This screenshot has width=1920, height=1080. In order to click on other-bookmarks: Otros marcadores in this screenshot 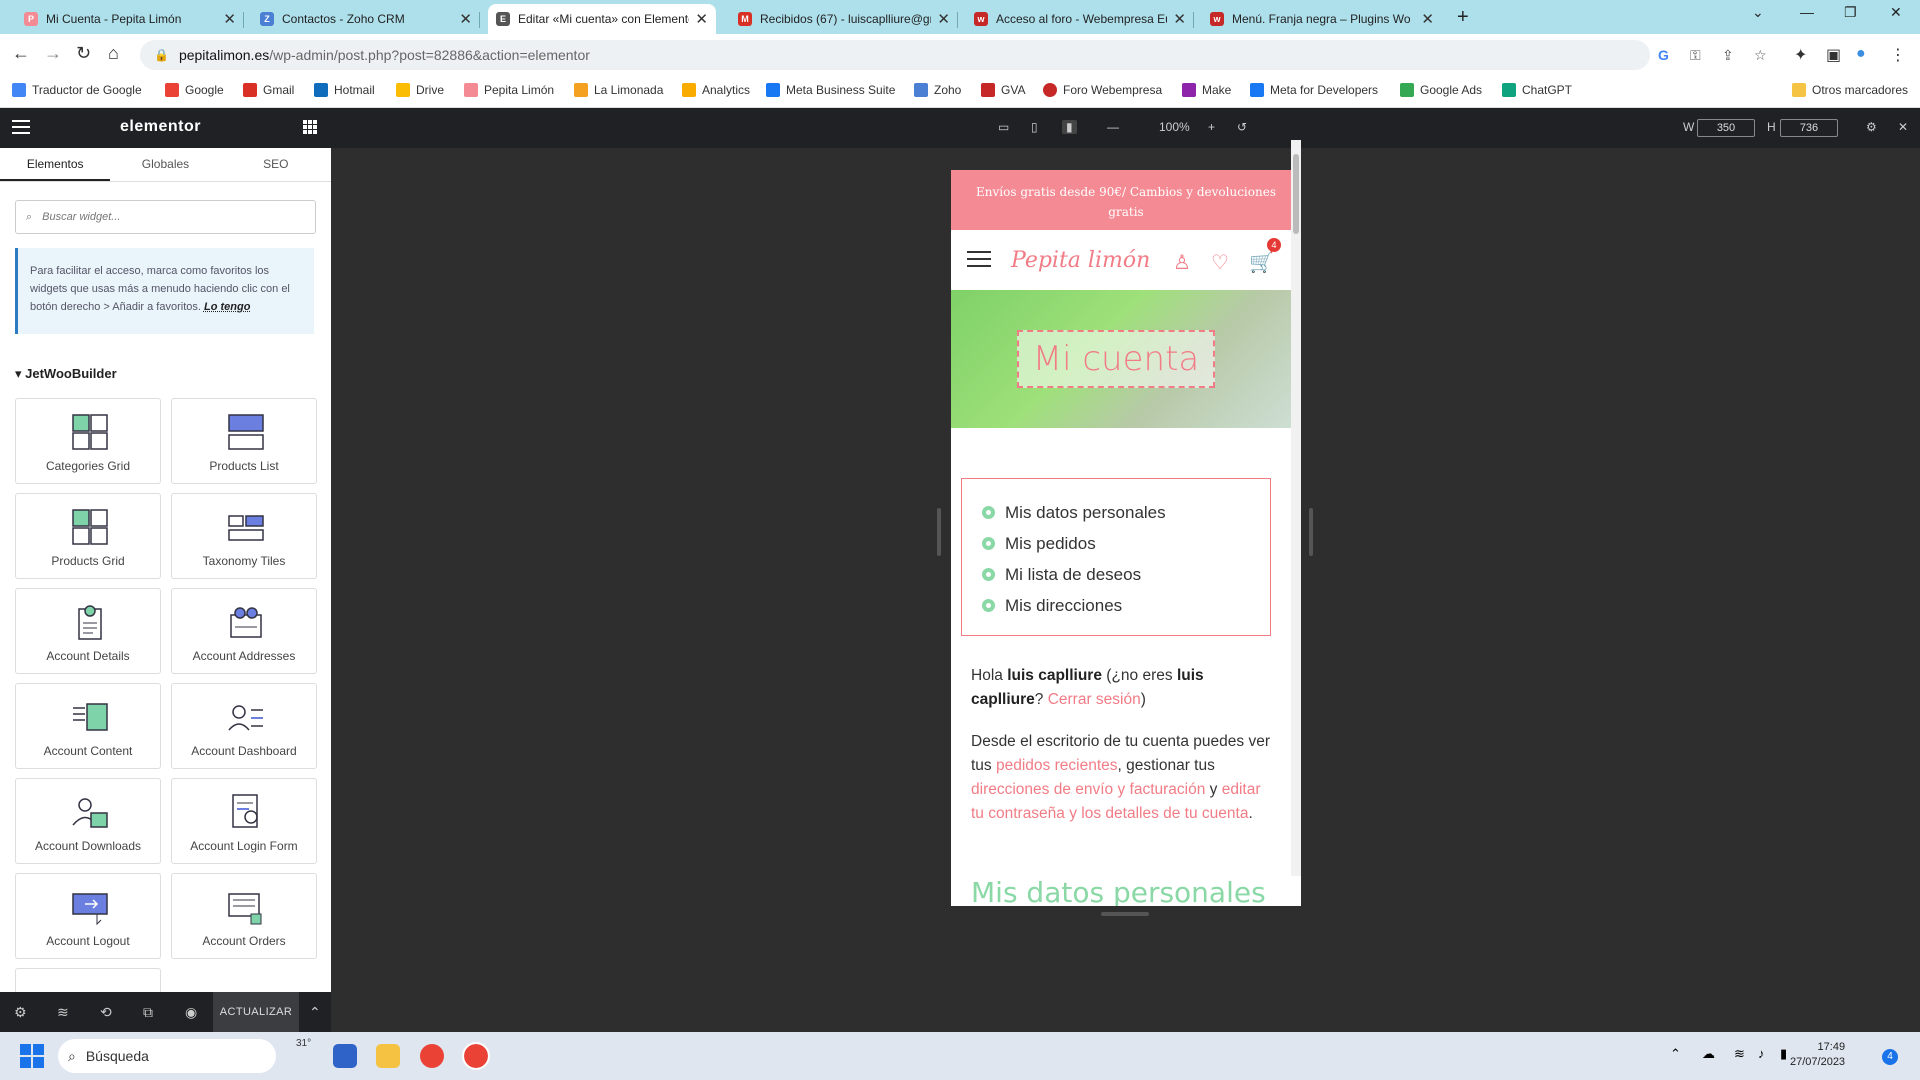, I will do `click(1850, 90)`.